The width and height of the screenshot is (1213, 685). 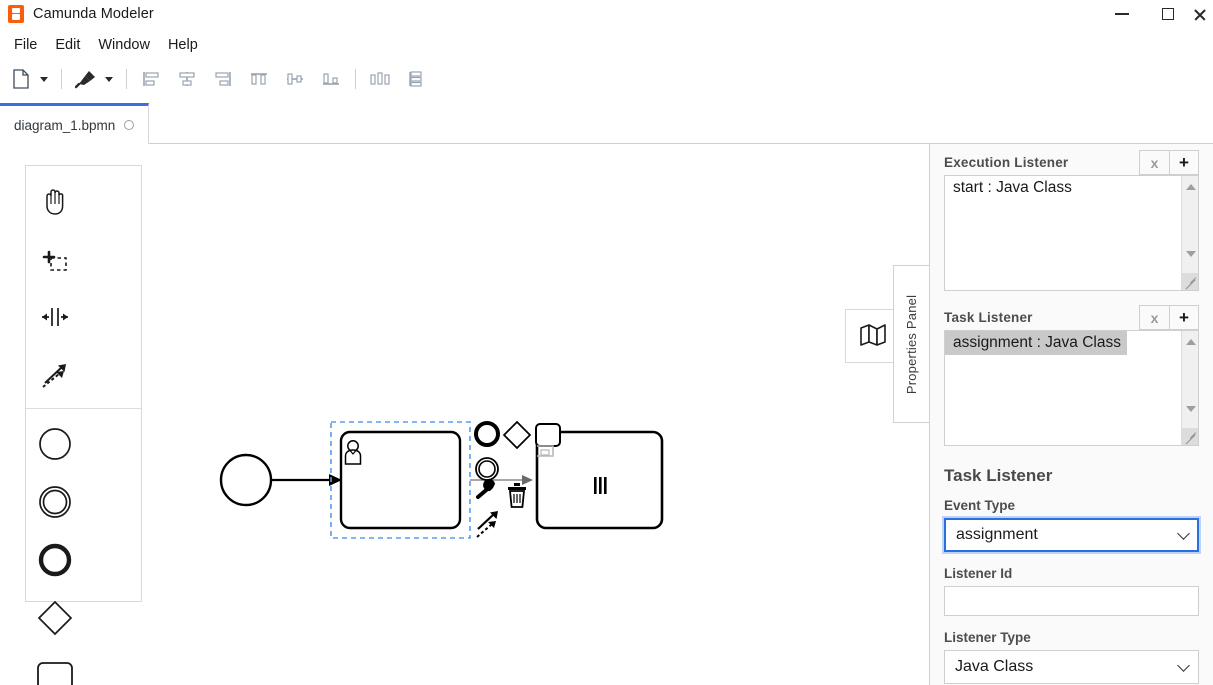 What do you see at coordinates (246, 480) in the screenshot?
I see `start-event-node` at bounding box center [246, 480].